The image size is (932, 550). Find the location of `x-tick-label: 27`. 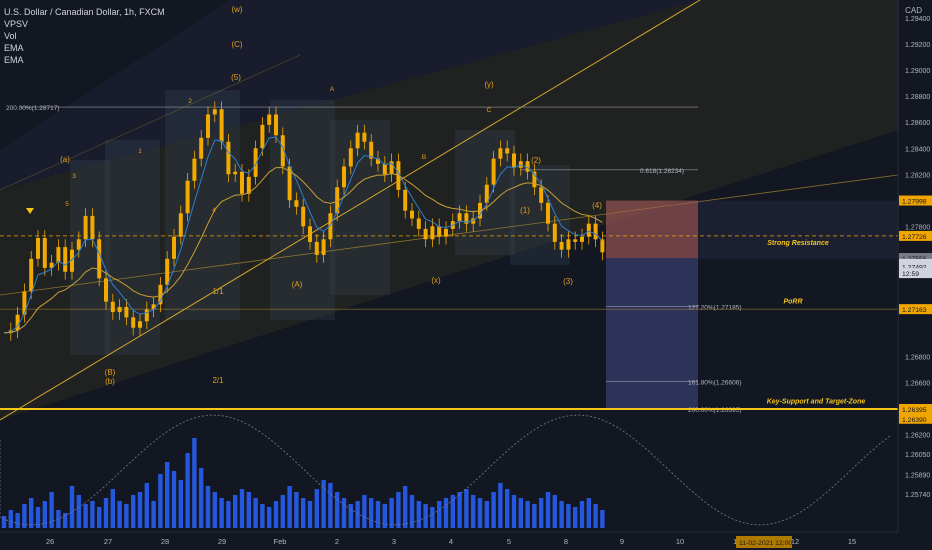

x-tick-label: 27 is located at coordinates (108, 541).